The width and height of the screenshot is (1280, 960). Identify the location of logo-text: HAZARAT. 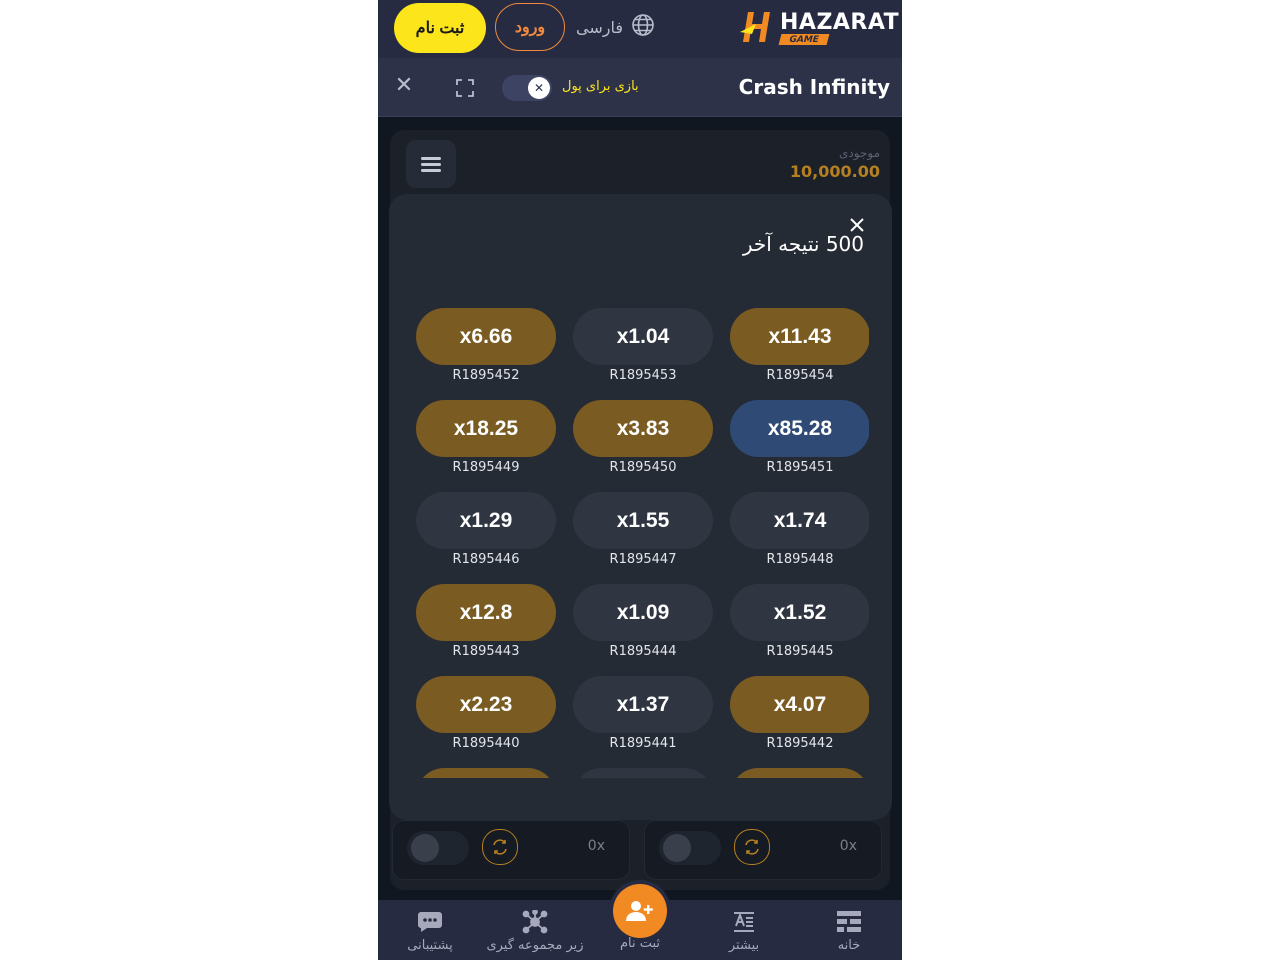
(840, 22).